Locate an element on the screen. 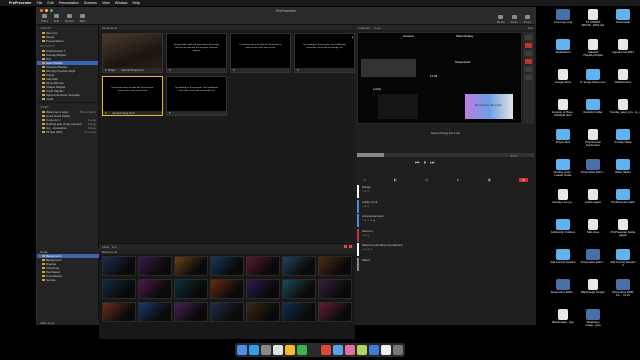  desktop-icon: 8. Songs Setup.mov is located at coordinates (593, 76).